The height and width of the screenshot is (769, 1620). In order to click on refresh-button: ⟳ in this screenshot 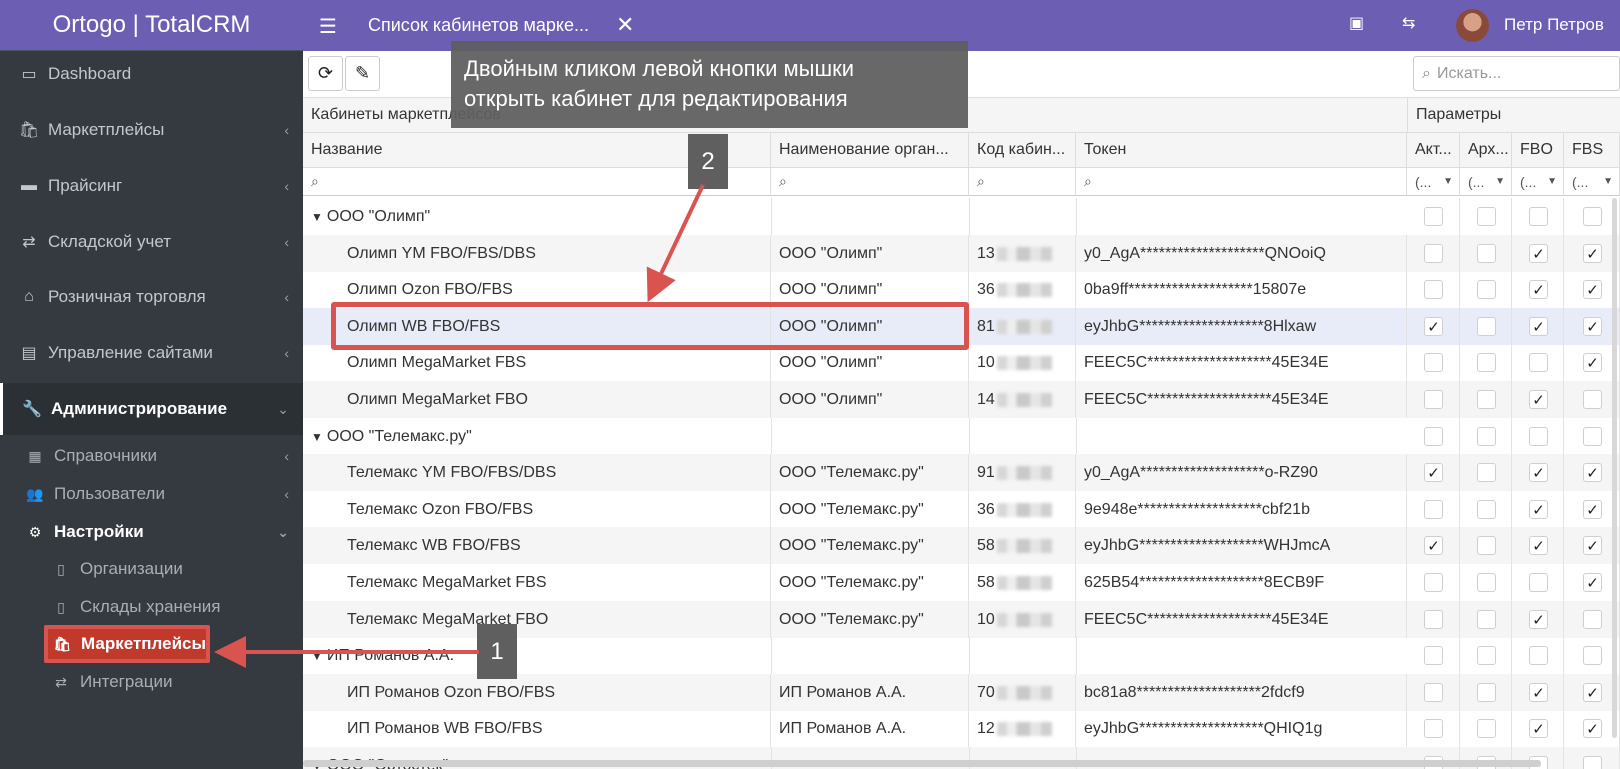, I will do `click(325, 73)`.